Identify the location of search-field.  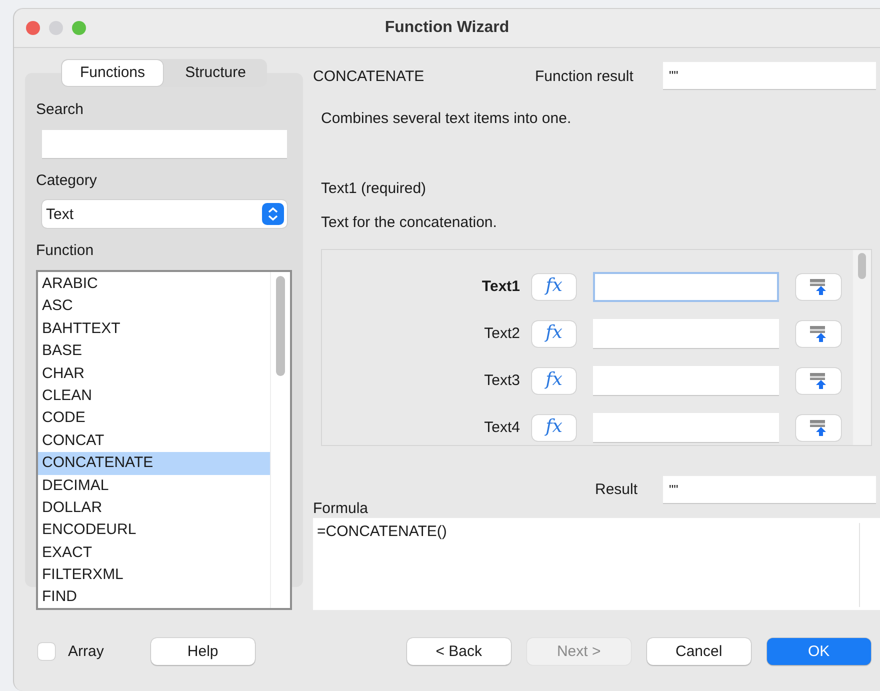
(164, 144).